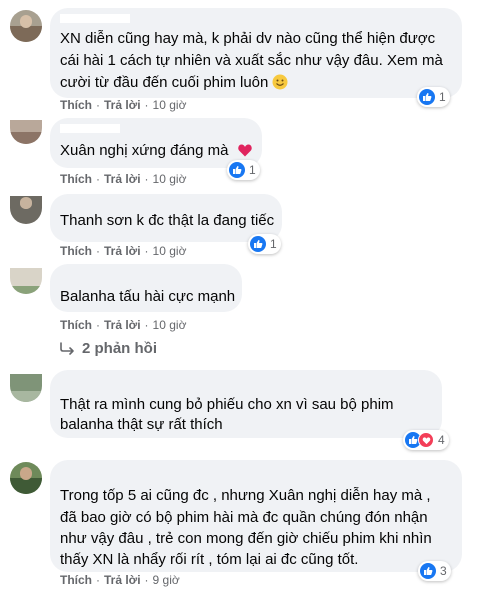  Describe the element at coordinates (244, 150) in the screenshot. I see `red-heart-emoji-icon` at that location.